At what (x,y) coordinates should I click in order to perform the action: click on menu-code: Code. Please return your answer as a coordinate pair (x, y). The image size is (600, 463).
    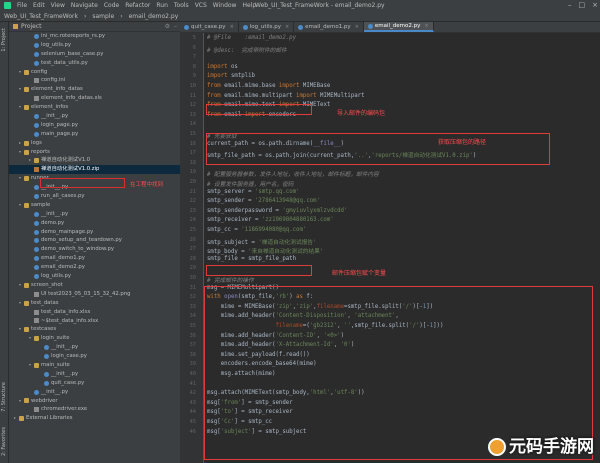
    Looking at the image, I should click on (111, 5).